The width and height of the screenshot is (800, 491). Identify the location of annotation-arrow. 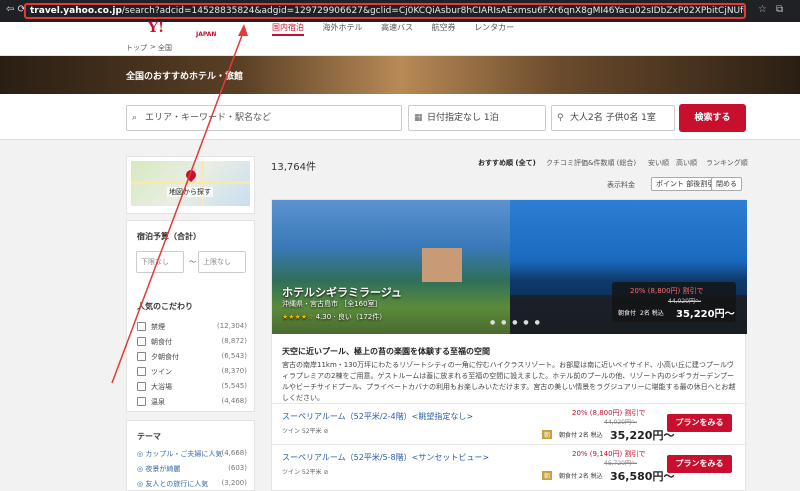
(179, 204).